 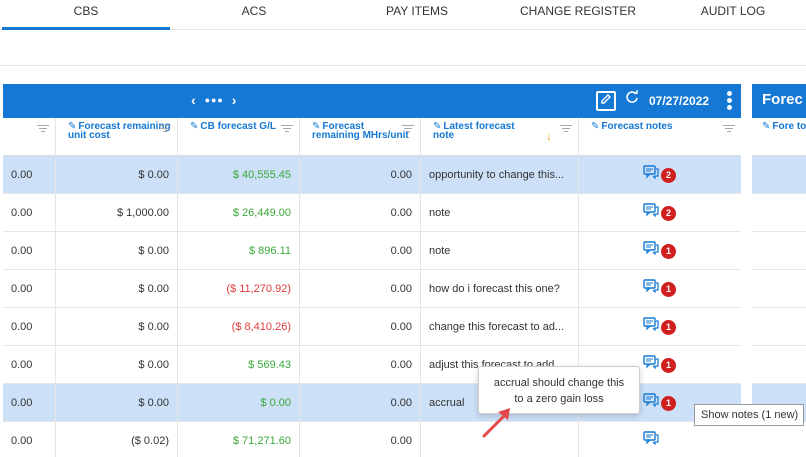 What do you see at coordinates (632, 99) in the screenshot?
I see `refresh-icon` at bounding box center [632, 99].